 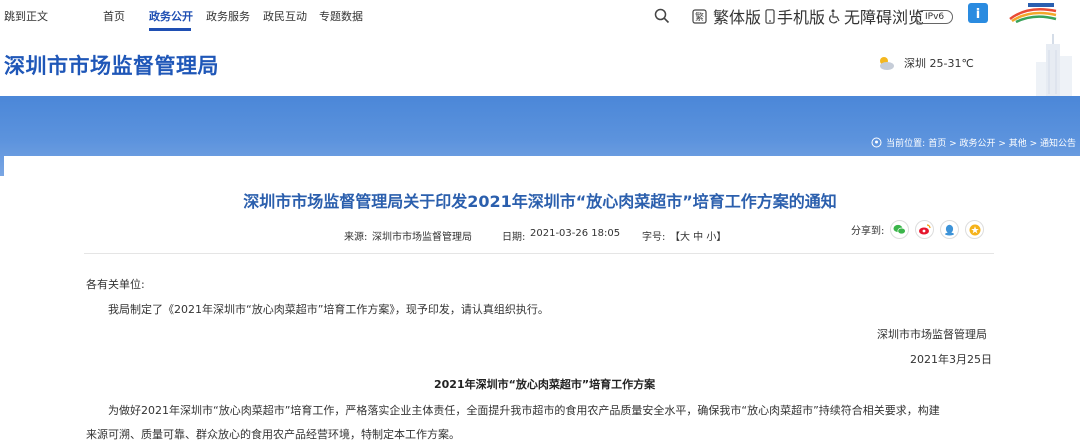 What do you see at coordinates (26, 16) in the screenshot?
I see `skip-to-content-link: 跳到正文` at bounding box center [26, 16].